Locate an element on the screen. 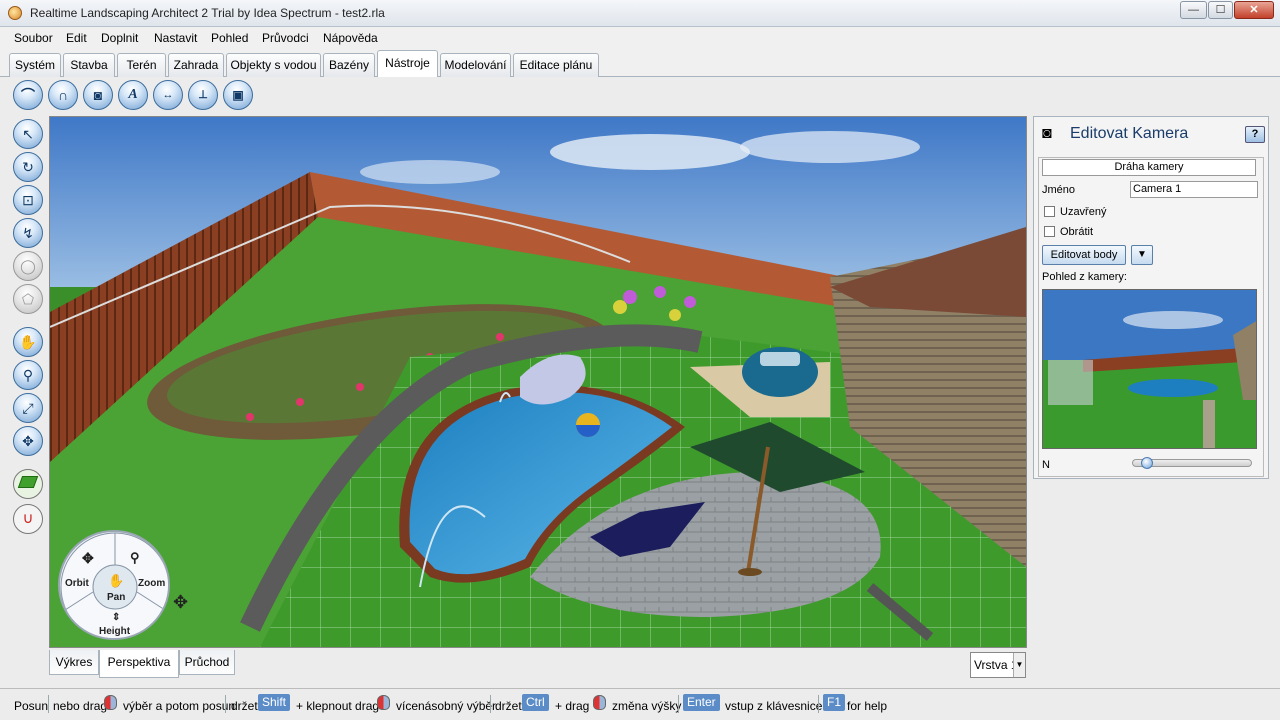  menu-nastavit: Nastavit is located at coordinates (175, 38).